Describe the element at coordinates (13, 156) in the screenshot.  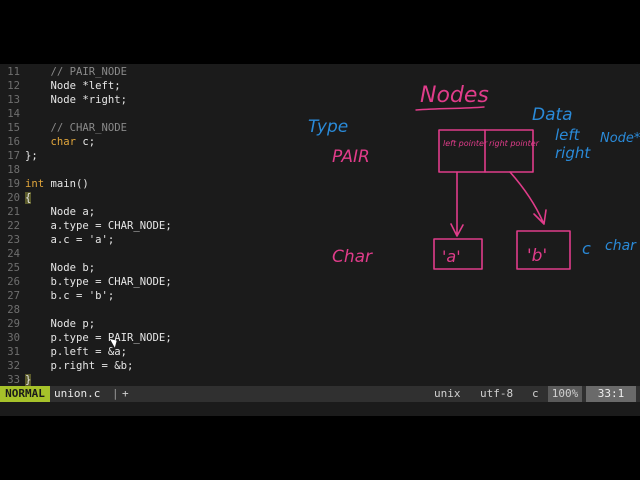
I see `line-number: 17` at that location.